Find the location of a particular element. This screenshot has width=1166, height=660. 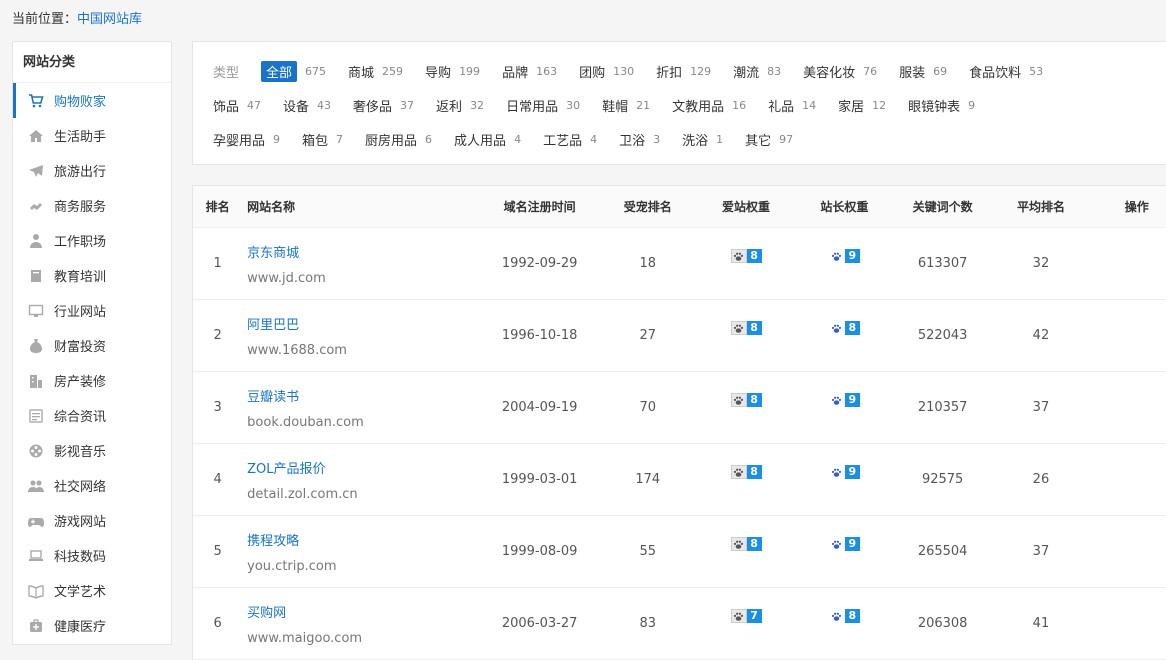

header-rank: 排名 is located at coordinates (217, 207).